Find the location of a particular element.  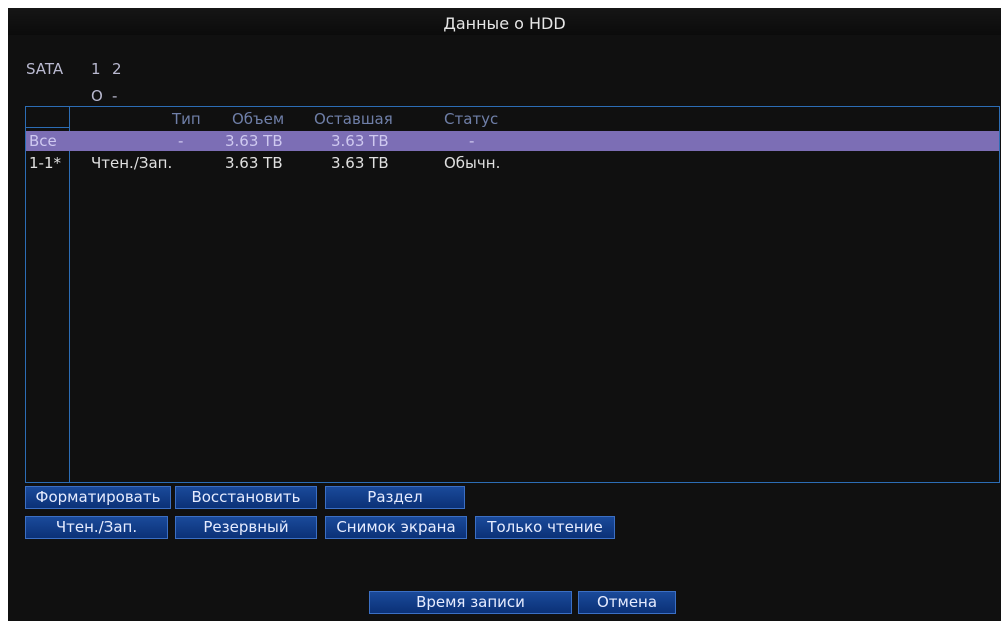

snapshot-button: Снимок экрана is located at coordinates (396, 527).